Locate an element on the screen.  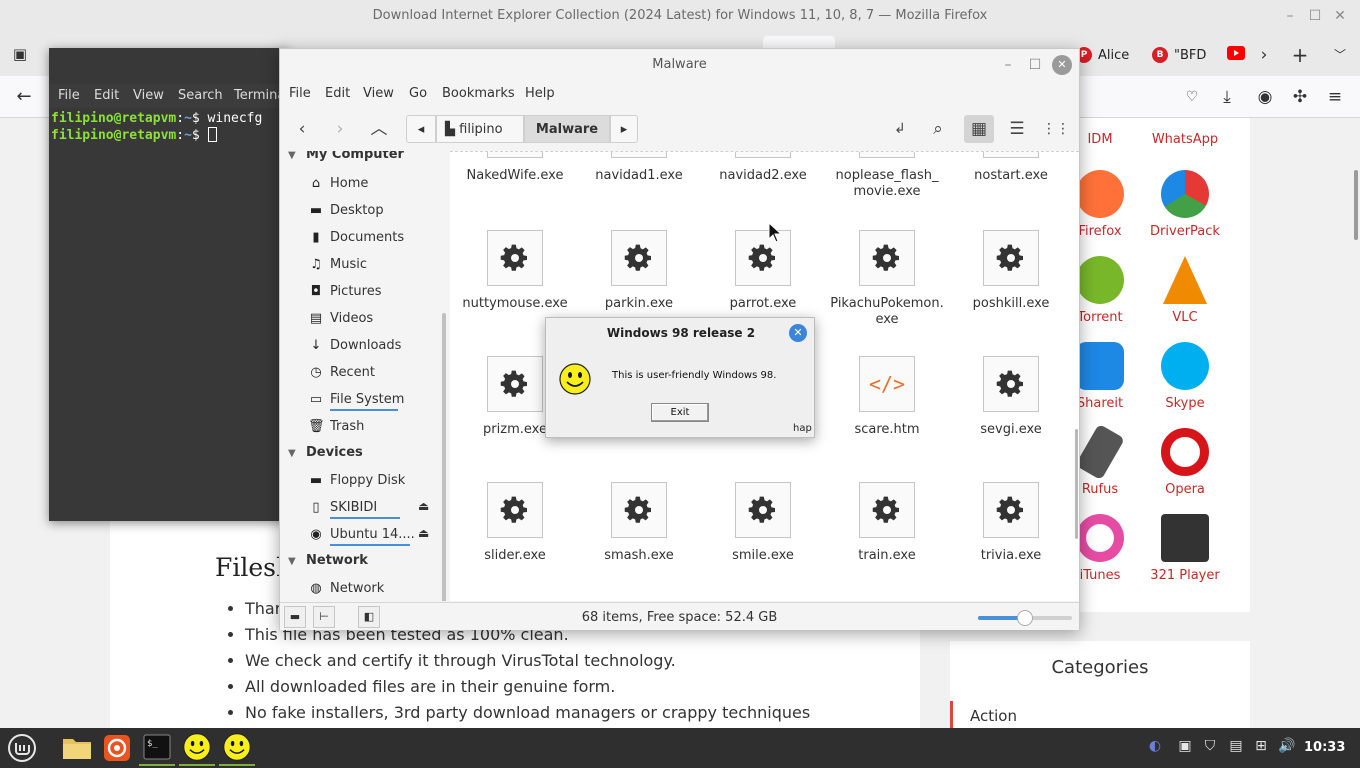
sidebar-header-my-computer: ▼ My Computer is located at coordinates (346, 156).